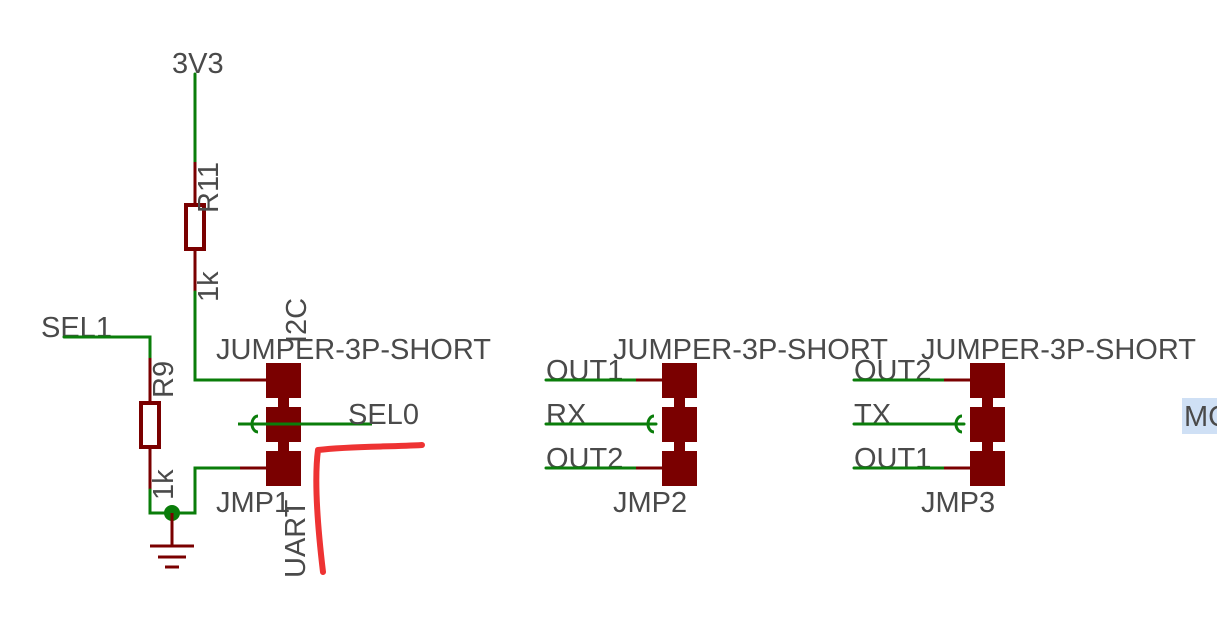 This screenshot has height=618, width=1217. What do you see at coordinates (198, 64) in the screenshot?
I see `power-label-3v3: 3V3` at bounding box center [198, 64].